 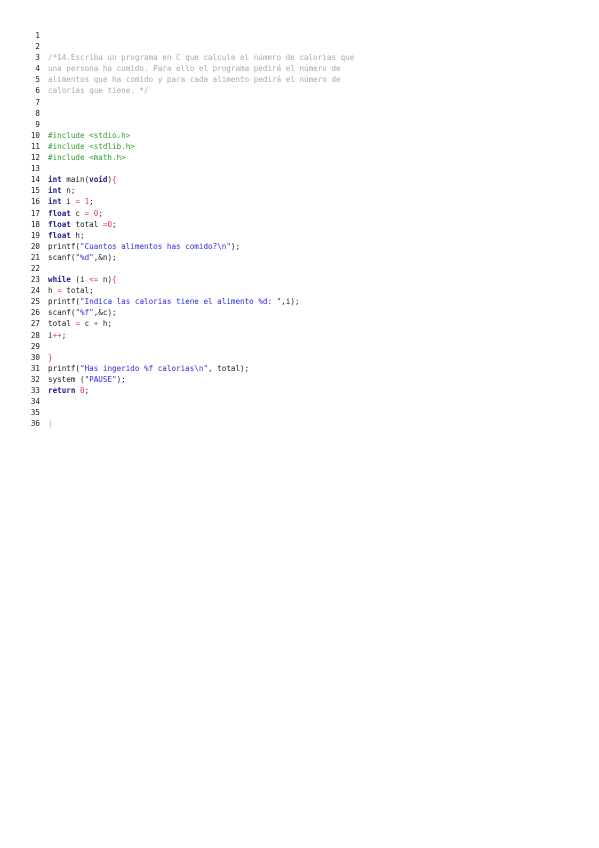 What do you see at coordinates (35, 191) in the screenshot?
I see `line-number: 15` at bounding box center [35, 191].